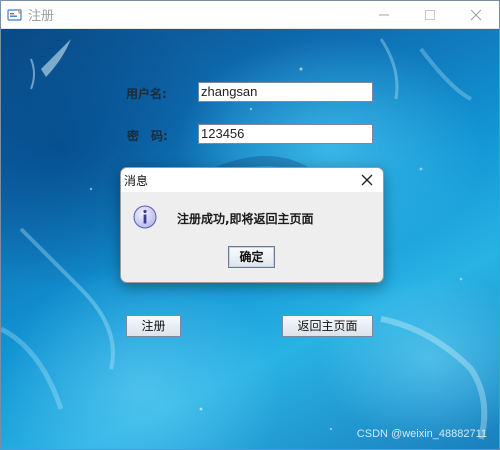  Describe the element at coordinates (145, 217) in the screenshot. I see `info-icon` at that location.